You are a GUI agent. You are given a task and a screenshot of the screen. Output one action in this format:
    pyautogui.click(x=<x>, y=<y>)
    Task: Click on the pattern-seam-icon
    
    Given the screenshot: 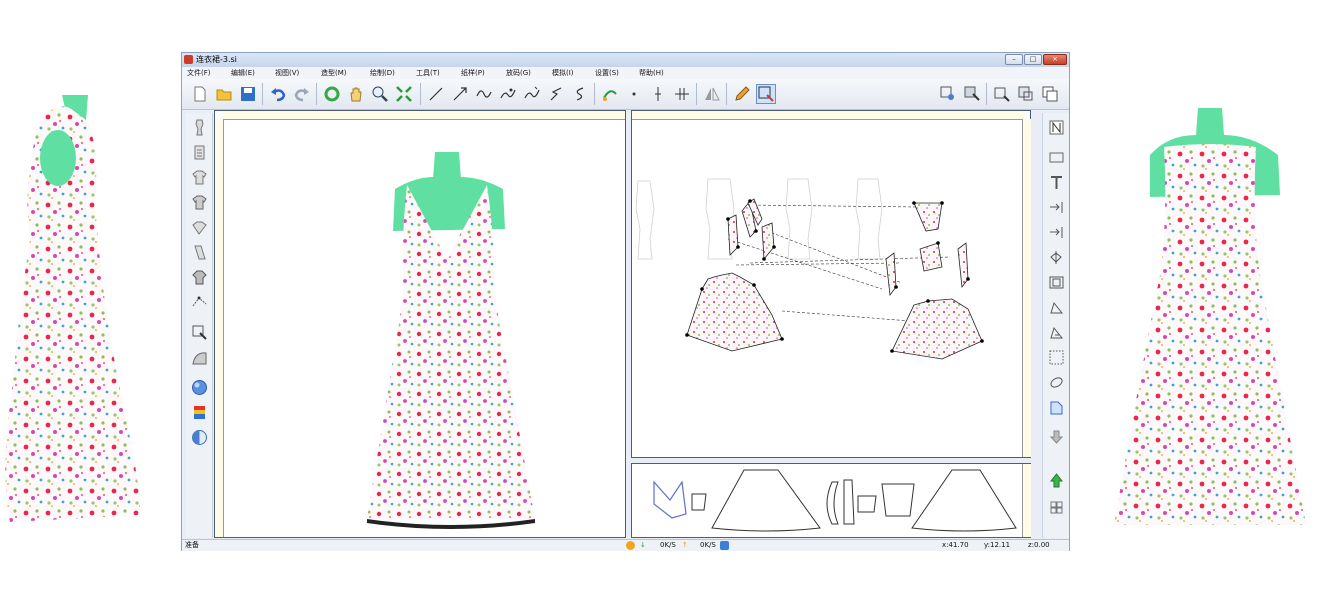 What is the action you would take?
    pyautogui.click(x=1056, y=332)
    